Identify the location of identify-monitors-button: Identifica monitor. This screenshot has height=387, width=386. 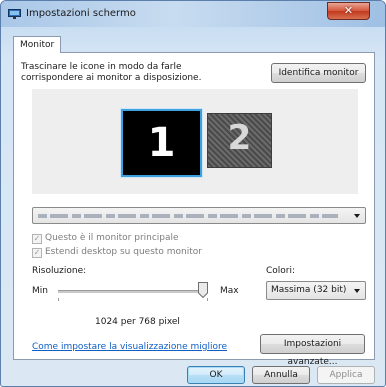
(318, 73).